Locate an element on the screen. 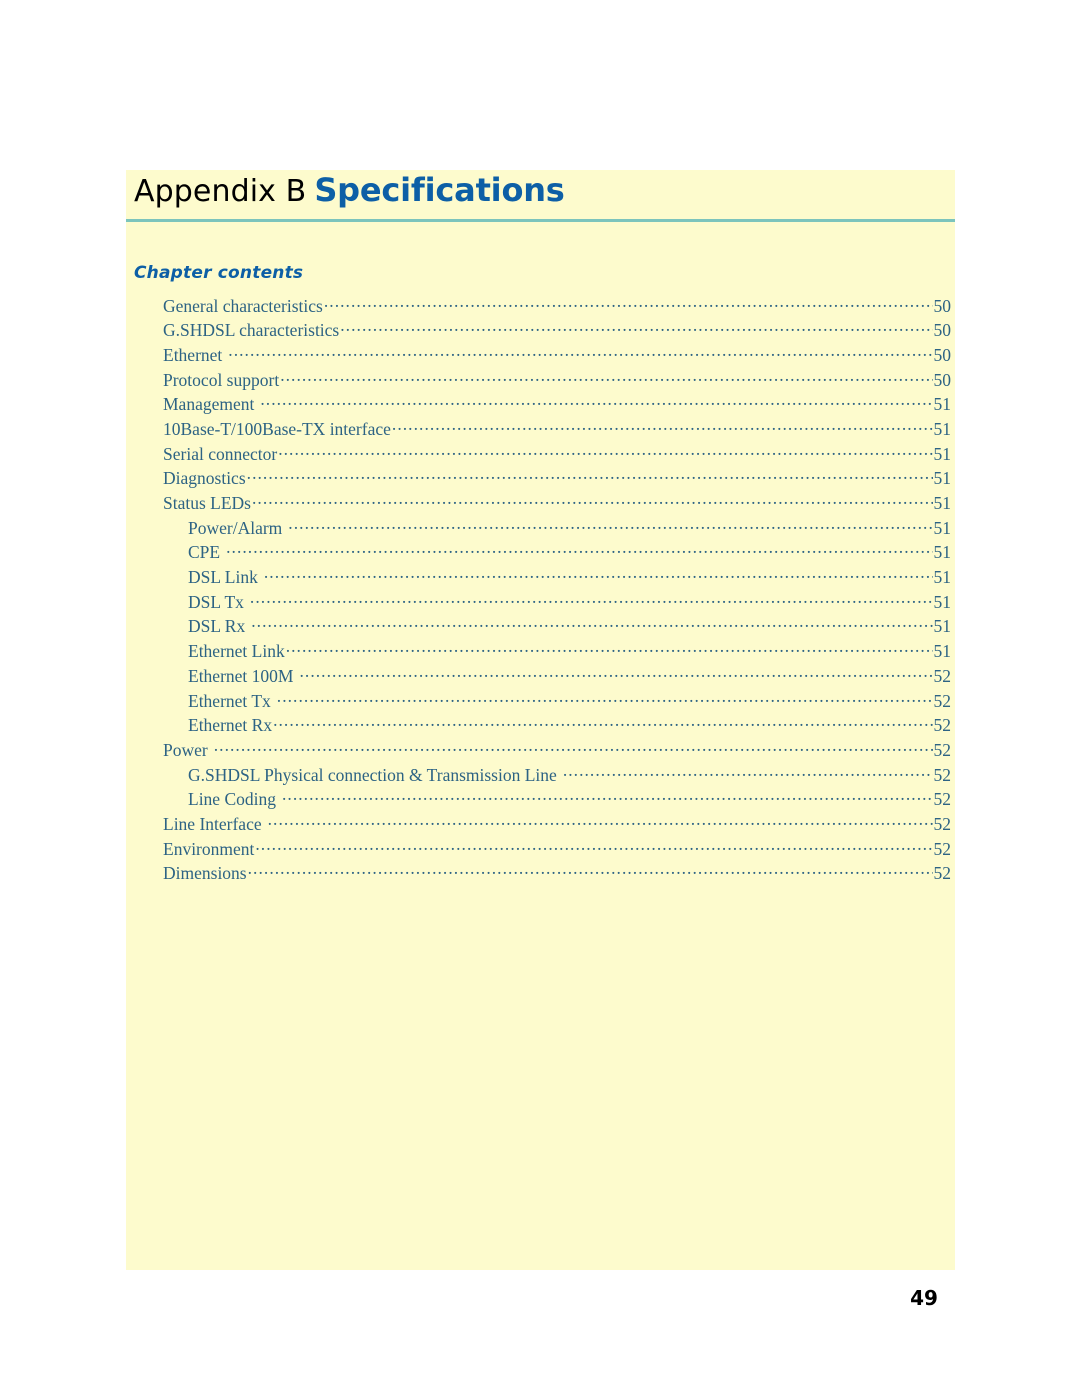 The image size is (1080, 1397). toc-entry: Ethernet Link 51 is located at coordinates (540, 652).